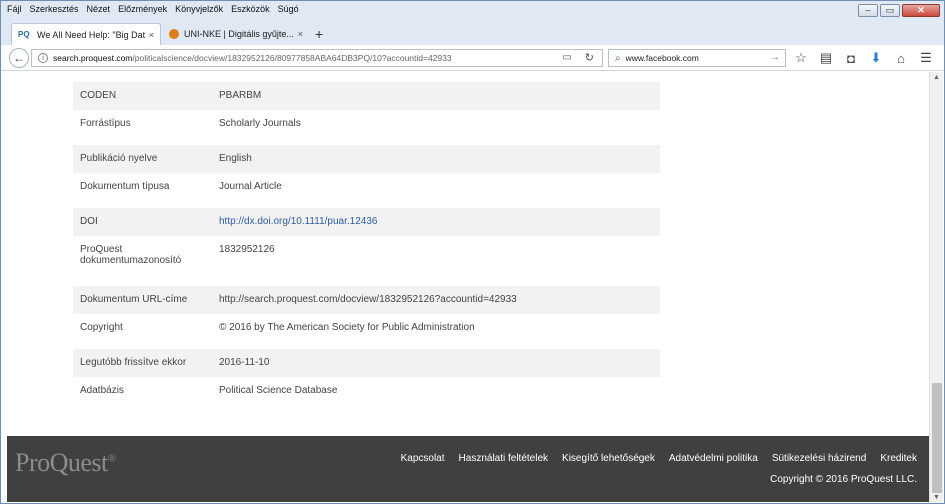 The width and height of the screenshot is (945, 504). What do you see at coordinates (901, 58) in the screenshot?
I see `home-icon: ⌂` at bounding box center [901, 58].